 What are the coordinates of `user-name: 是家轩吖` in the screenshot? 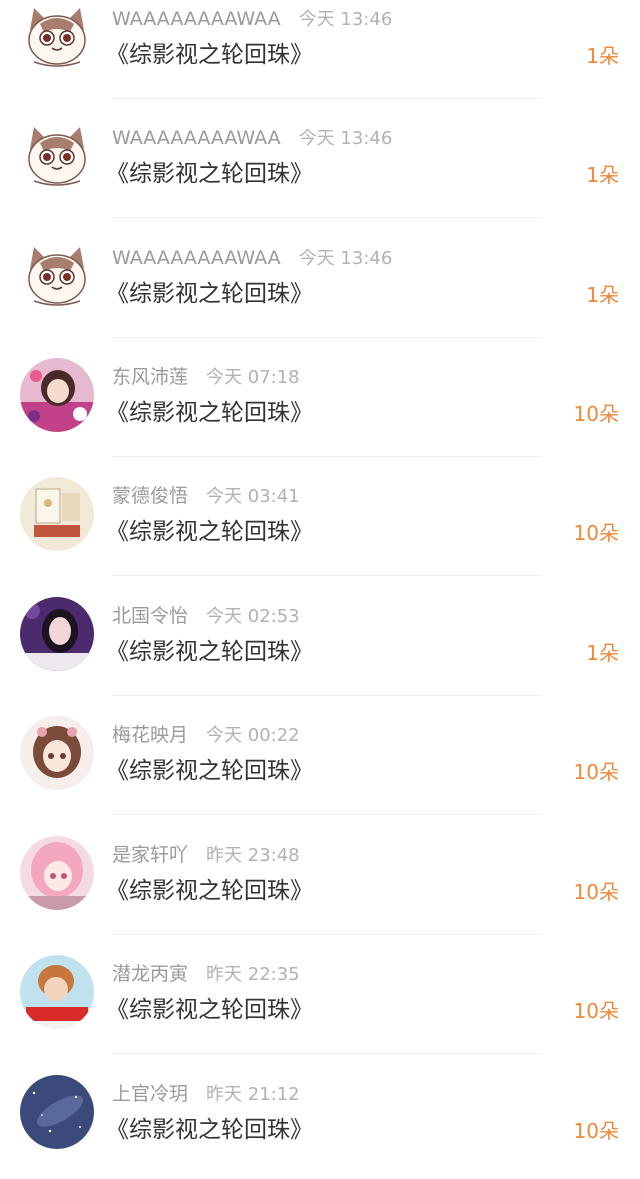 It's located at (150, 855).